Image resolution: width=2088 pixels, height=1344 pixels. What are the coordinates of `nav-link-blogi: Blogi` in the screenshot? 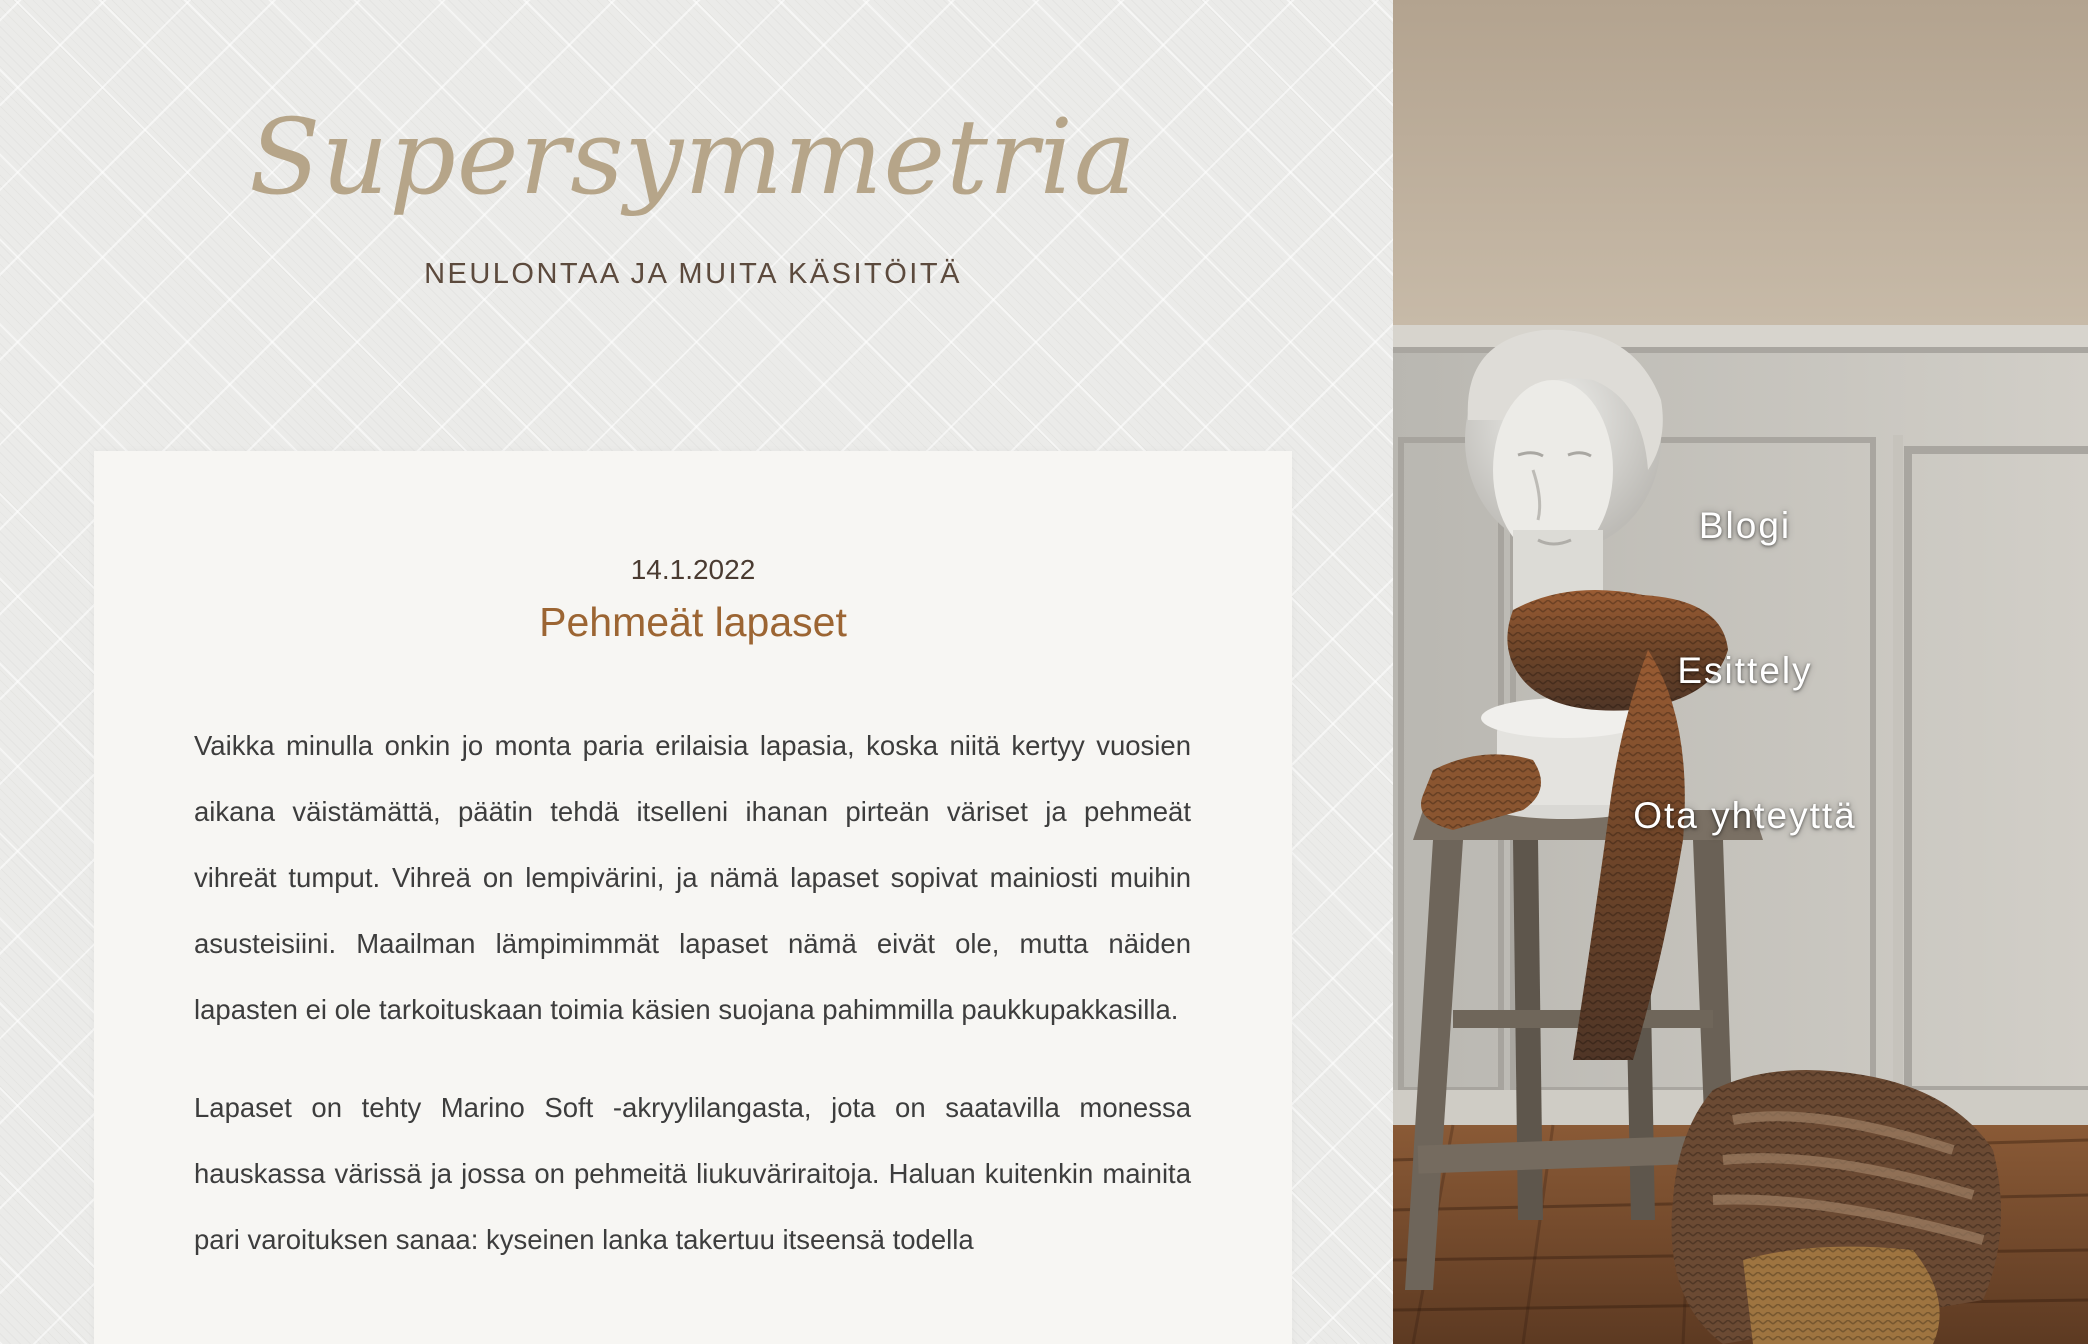 It's located at (1745, 526).